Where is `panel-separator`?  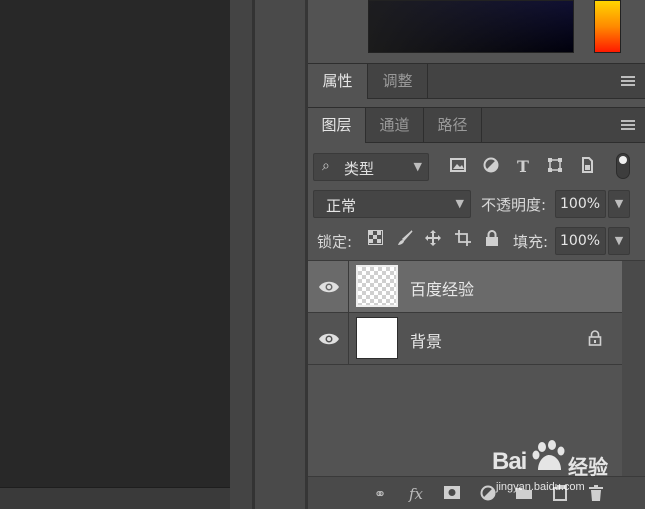
panel-separator is located at coordinates (241, 254).